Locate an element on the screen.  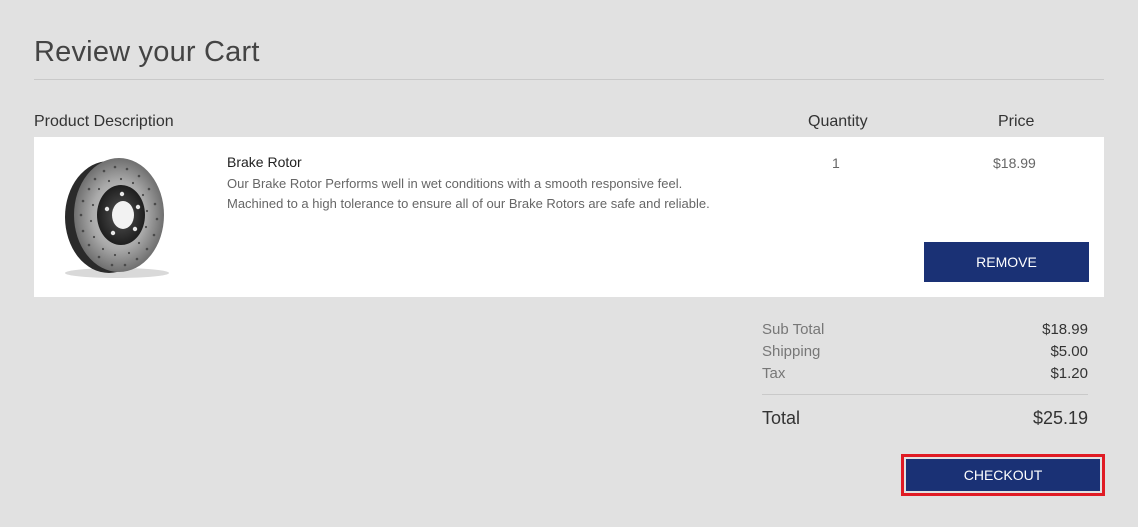
subtotal-label: Sub Total is located at coordinates (793, 329).